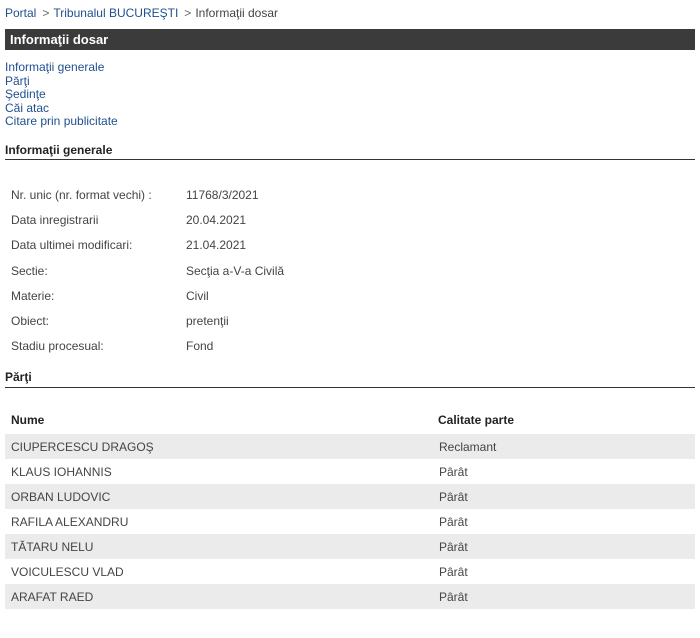  Describe the element at coordinates (350, 546) in the screenshot. I see `table-row: TĂTARU NELU Pârât` at that location.